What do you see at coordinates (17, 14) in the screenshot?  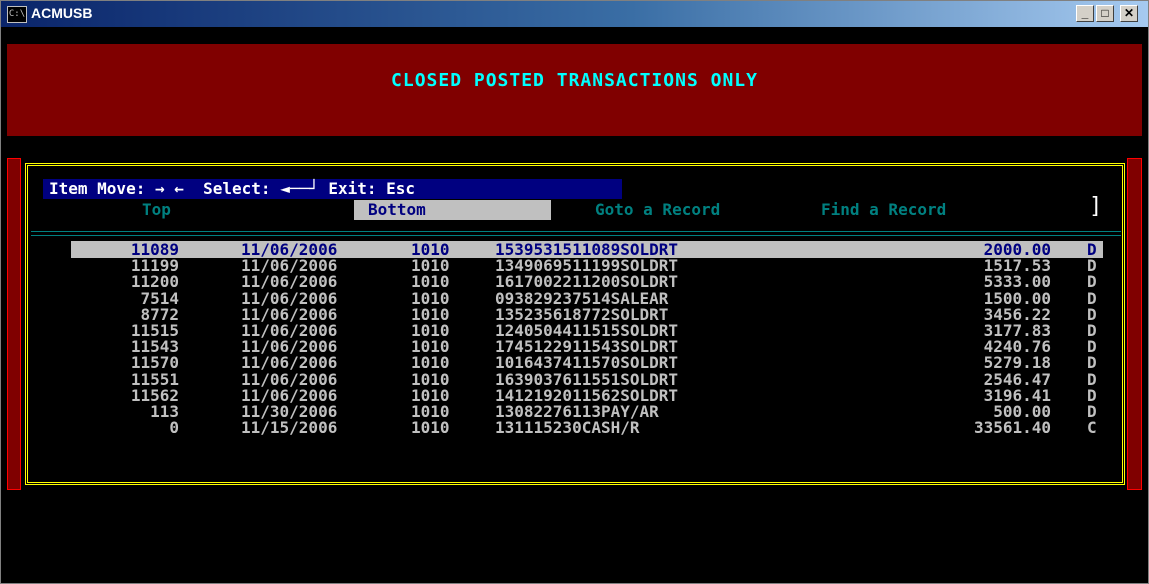 I see `console-app-icon: C:\` at bounding box center [17, 14].